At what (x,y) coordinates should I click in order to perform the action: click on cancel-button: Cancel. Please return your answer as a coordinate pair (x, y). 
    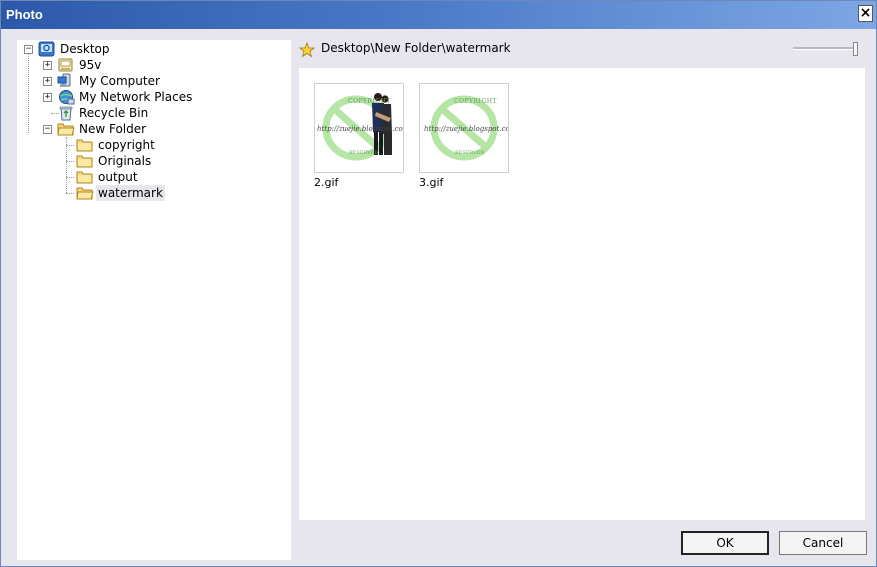
    Looking at the image, I should click on (823, 543).